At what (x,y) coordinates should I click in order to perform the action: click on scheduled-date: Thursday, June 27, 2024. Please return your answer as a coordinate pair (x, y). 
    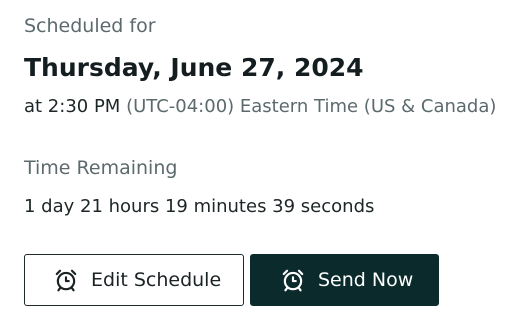
    Looking at the image, I should click on (194, 67).